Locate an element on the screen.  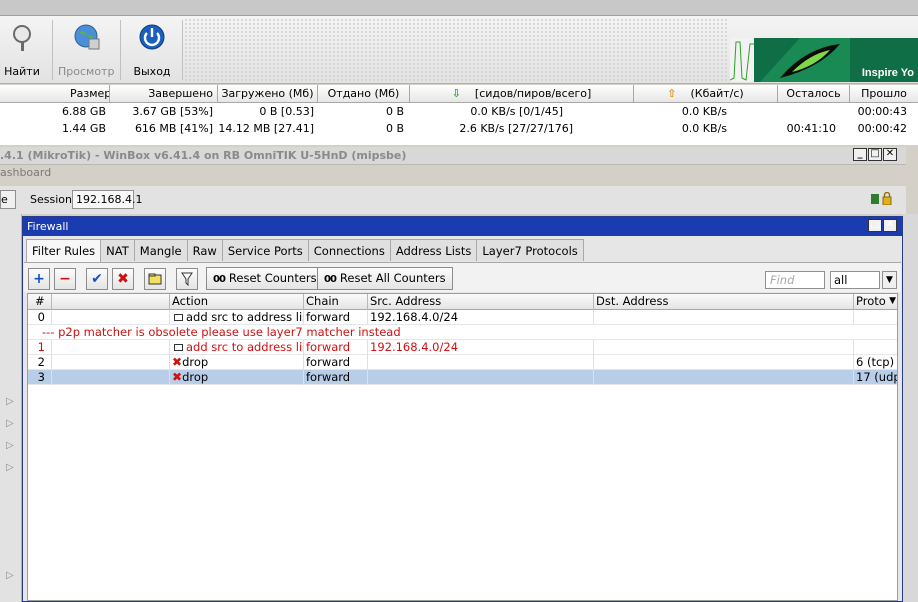
workspace-edge is located at coordinates (910, 408).